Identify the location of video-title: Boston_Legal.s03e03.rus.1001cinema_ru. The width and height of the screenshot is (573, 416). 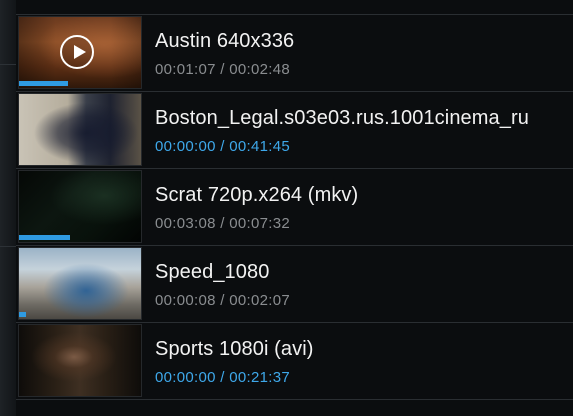
(342, 118).